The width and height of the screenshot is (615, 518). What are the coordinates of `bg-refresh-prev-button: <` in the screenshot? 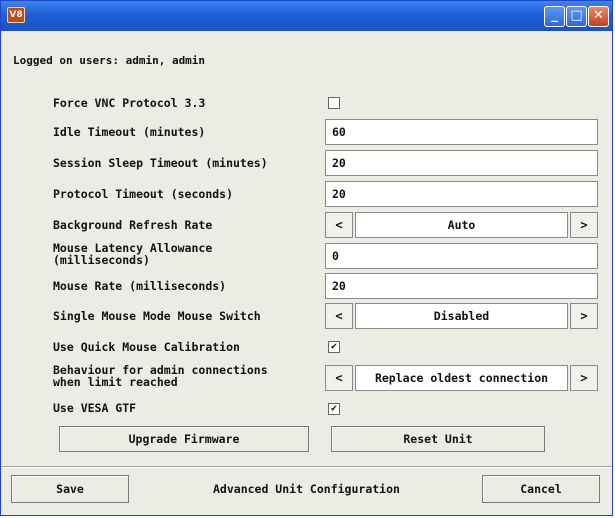 It's located at (339, 225).